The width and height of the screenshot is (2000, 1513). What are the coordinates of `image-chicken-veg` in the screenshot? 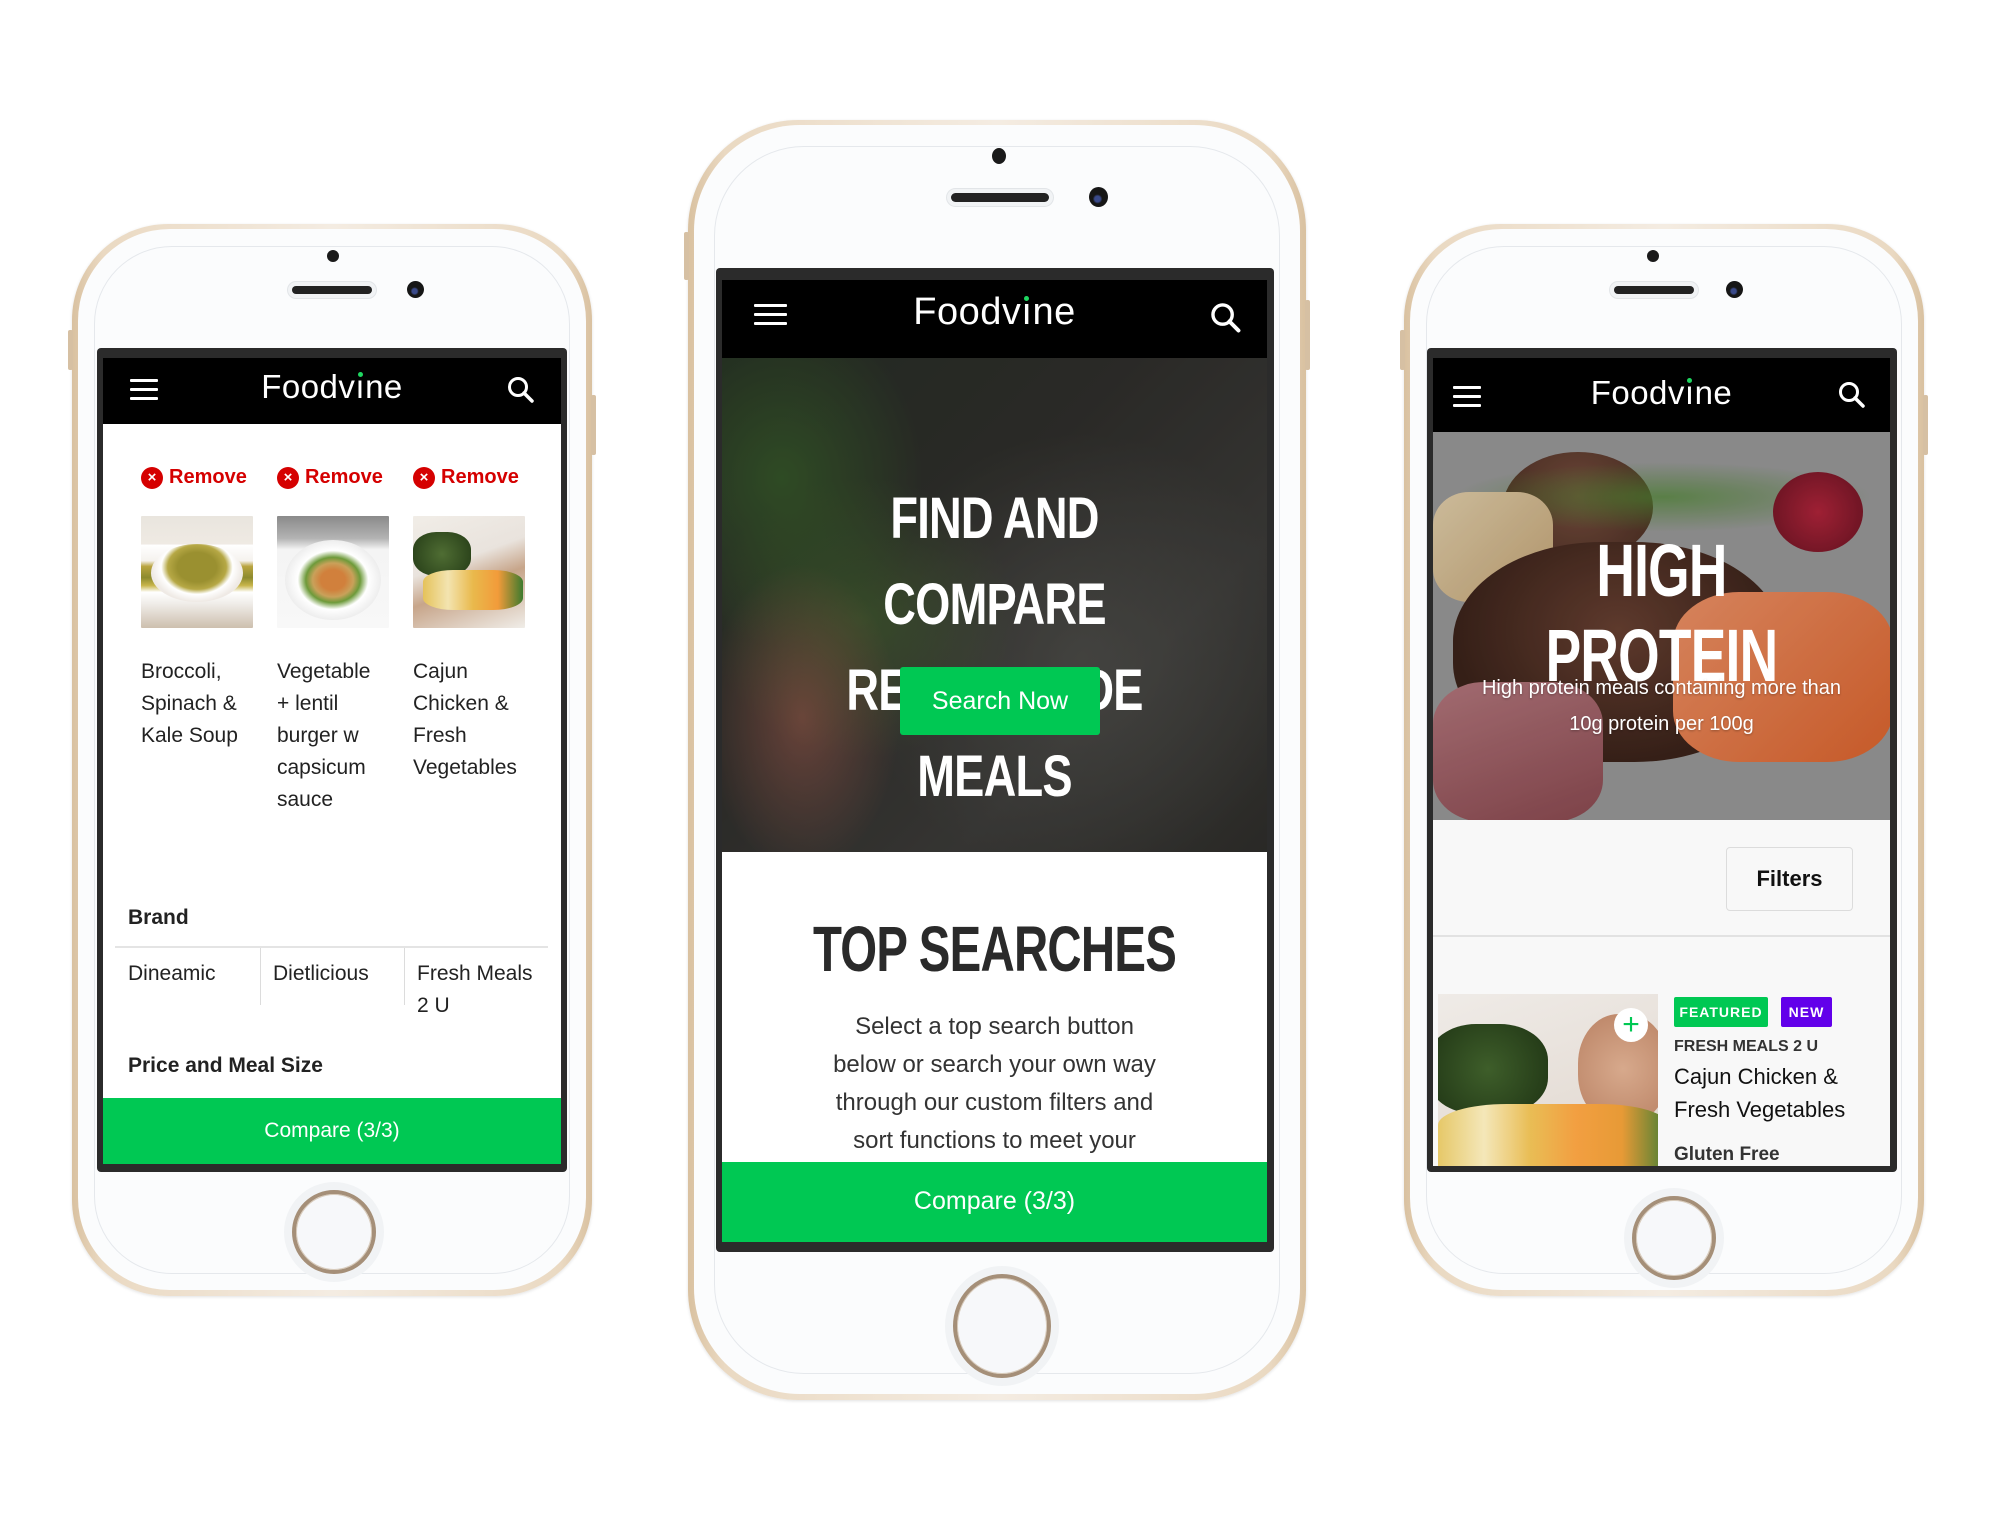 It's located at (1548, 1135).